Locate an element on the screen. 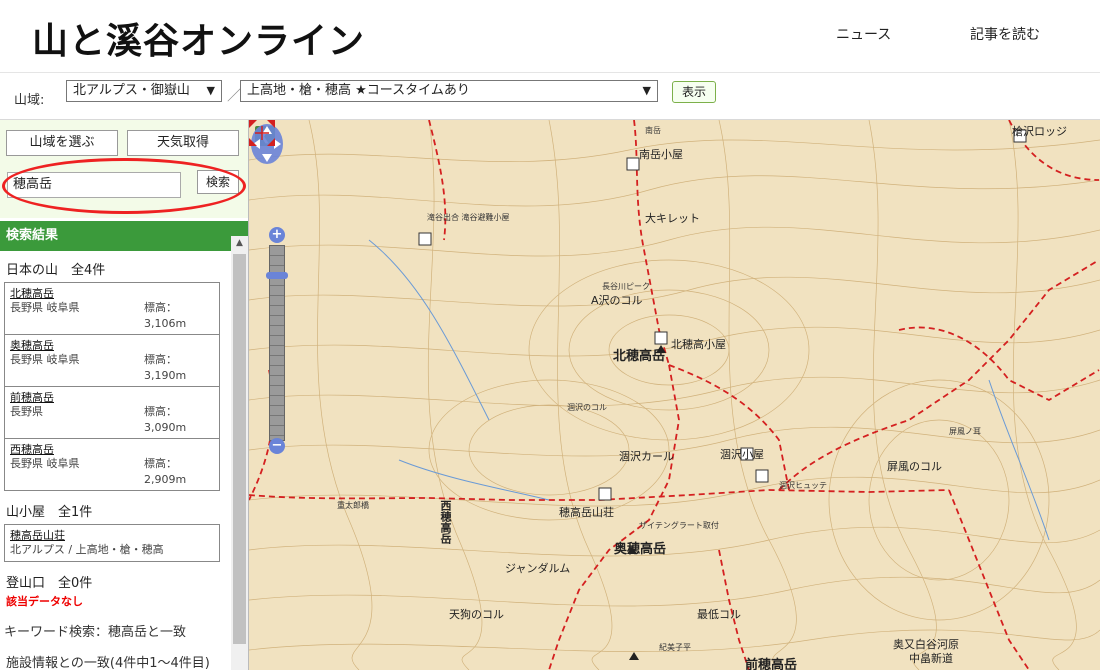  show-button: 表示 is located at coordinates (694, 92).